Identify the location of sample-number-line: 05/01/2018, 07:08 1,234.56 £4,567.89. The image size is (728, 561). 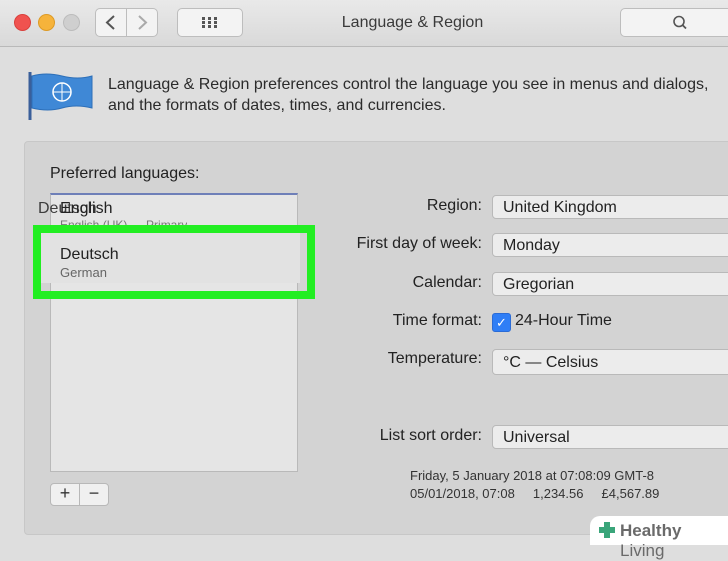
(535, 493).